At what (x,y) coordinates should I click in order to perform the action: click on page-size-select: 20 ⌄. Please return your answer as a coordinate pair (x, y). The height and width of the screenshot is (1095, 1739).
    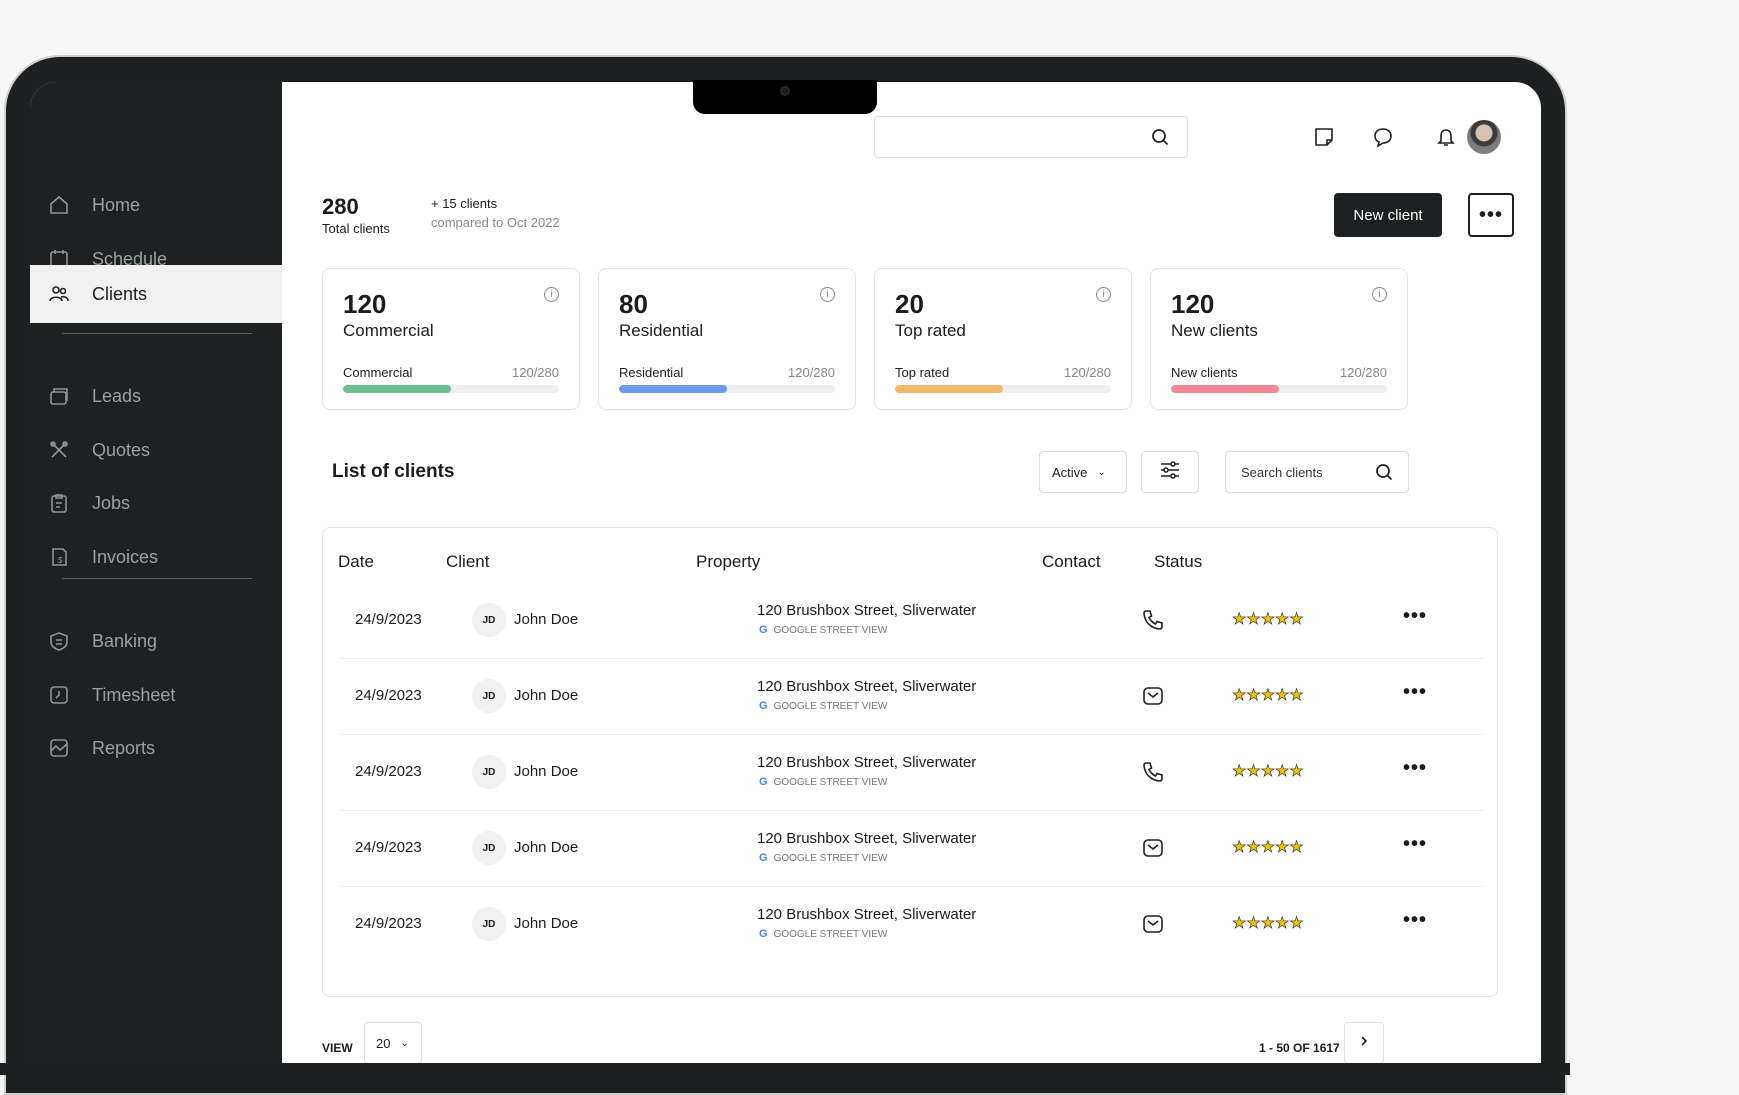
    Looking at the image, I should click on (393, 1042).